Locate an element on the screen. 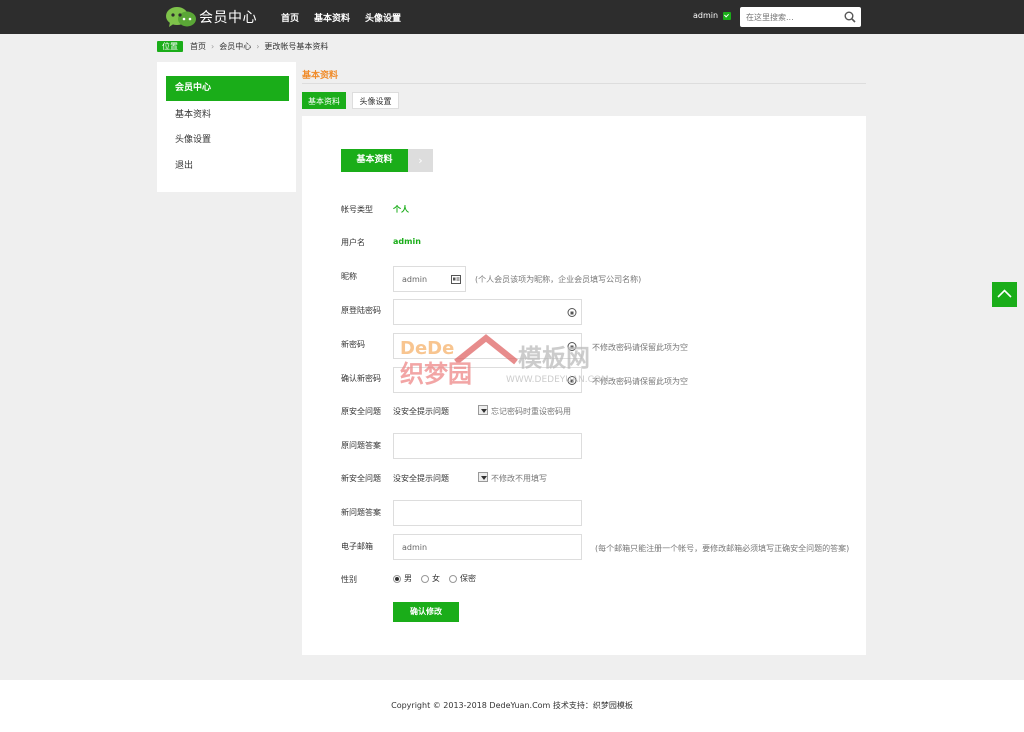 This screenshot has width=1024, height=732. old-answer-field is located at coordinates (487, 446).